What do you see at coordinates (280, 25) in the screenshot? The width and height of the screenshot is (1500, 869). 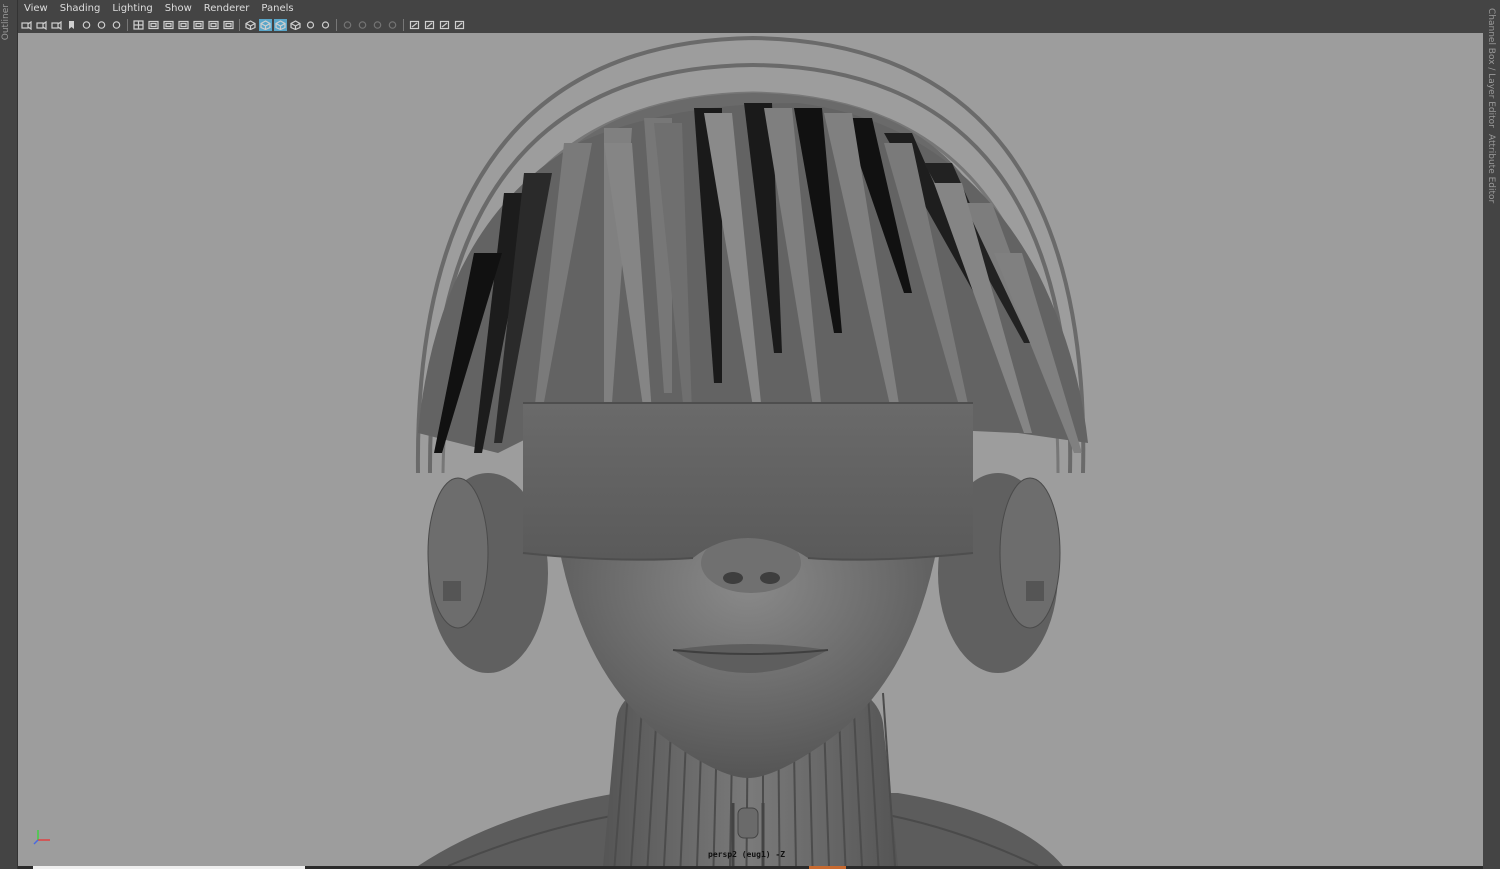 I see `wireframe-on-shaded-icon` at bounding box center [280, 25].